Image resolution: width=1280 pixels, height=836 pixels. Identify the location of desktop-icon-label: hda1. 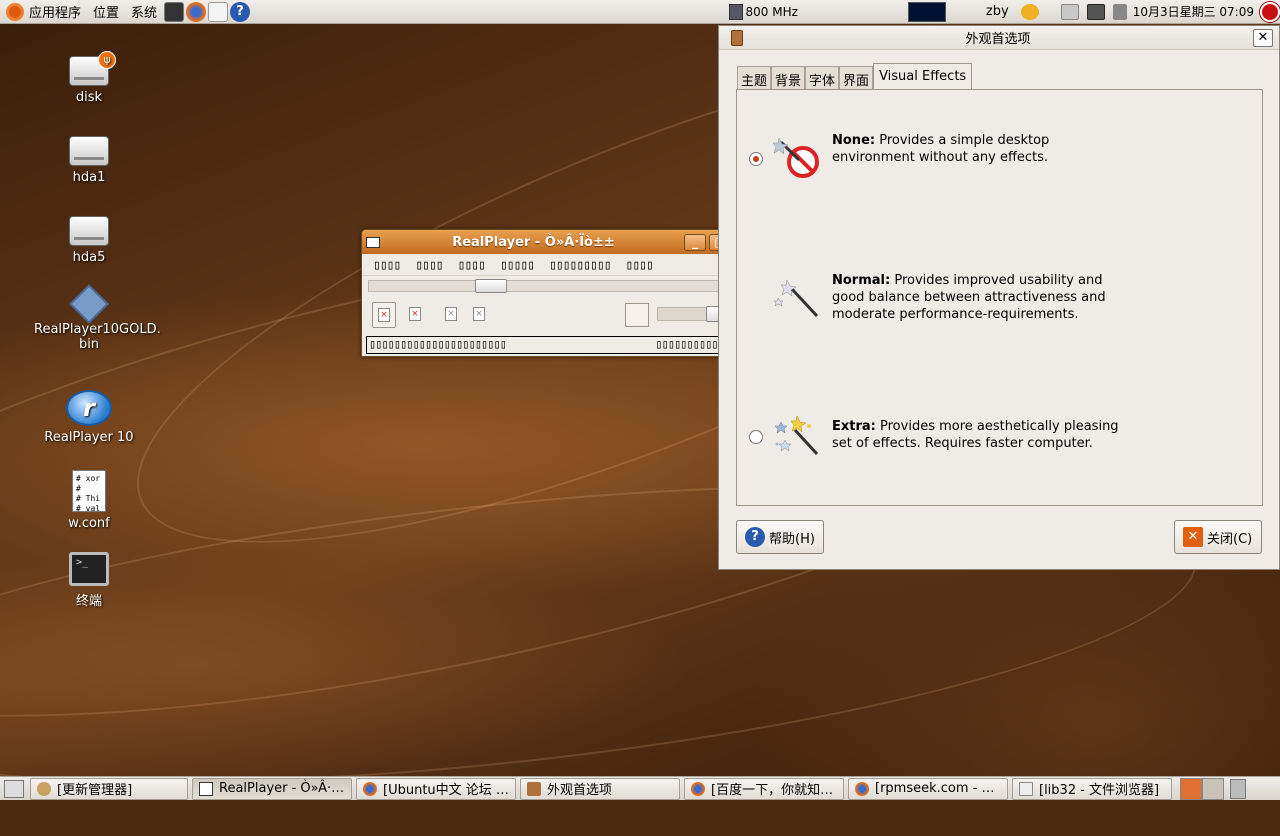
(89, 177).